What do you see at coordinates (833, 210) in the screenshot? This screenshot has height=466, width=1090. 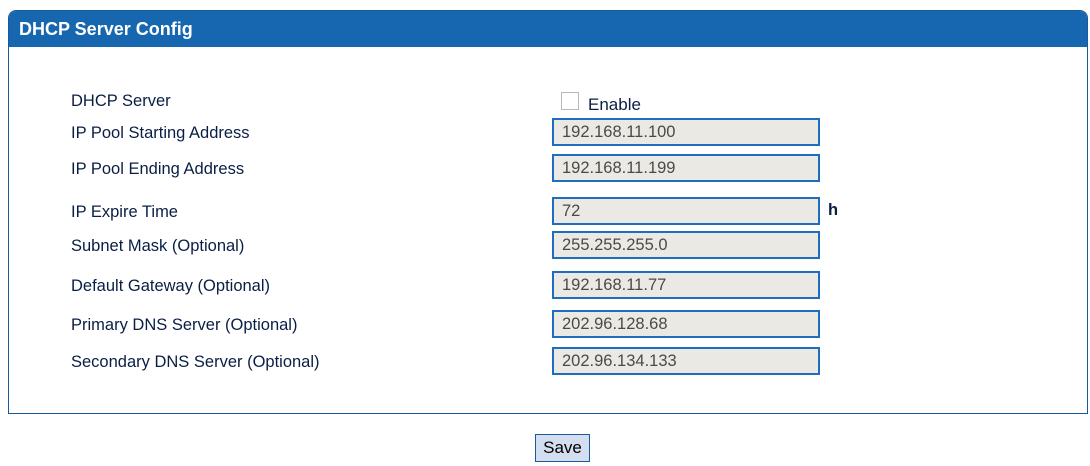 I see `expire-time-unit: h` at bounding box center [833, 210].